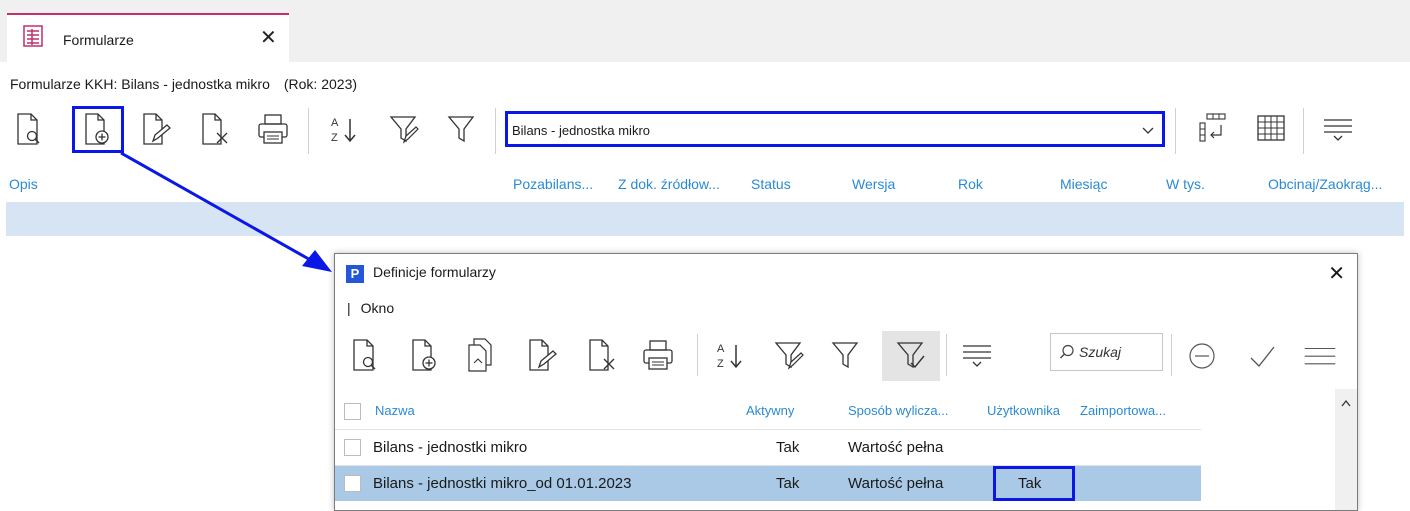 The width and height of the screenshot is (1410, 511). Describe the element at coordinates (770, 410) in the screenshot. I see `column-header-aktywny: Aktywny` at that location.